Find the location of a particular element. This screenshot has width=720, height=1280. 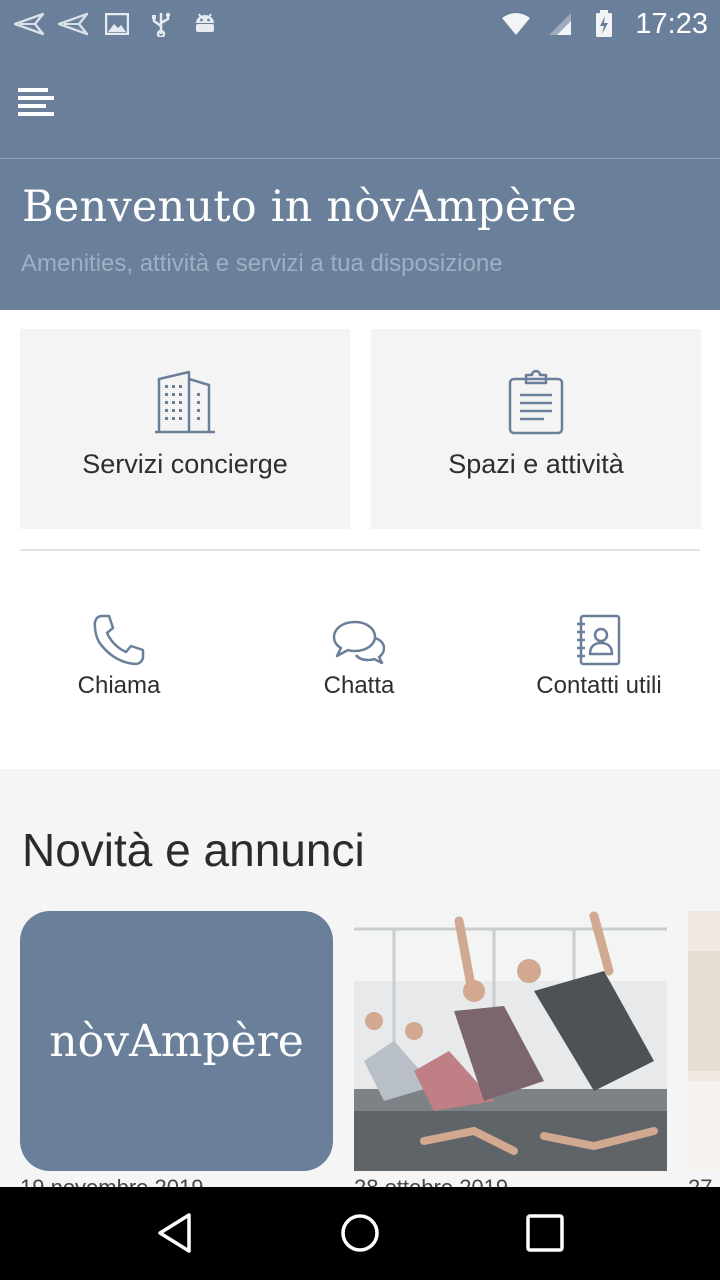

recents-icon is located at coordinates (545, 1233).